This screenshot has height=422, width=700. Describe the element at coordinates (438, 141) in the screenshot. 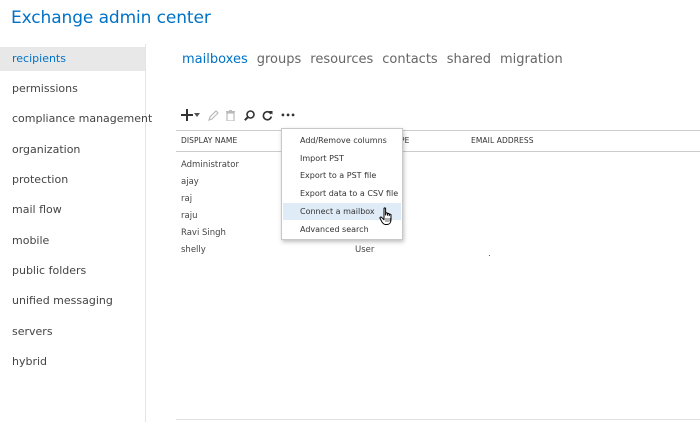

I see `table-header: DISPLAY NAME PE EMAIL ADDRESS` at that location.